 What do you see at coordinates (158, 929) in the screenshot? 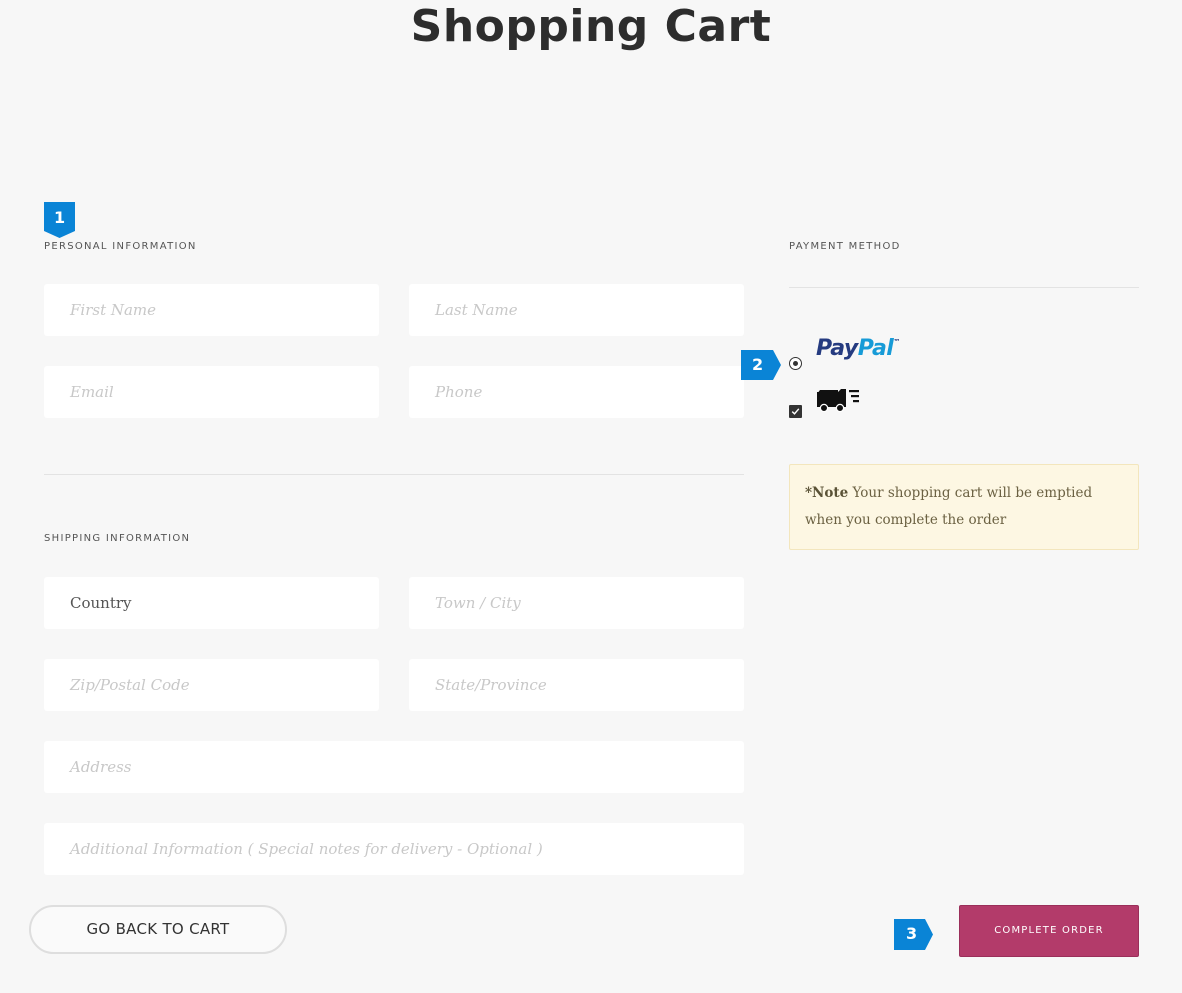
I see `go-back-to-cart-button: GO BACK TO CART` at bounding box center [158, 929].